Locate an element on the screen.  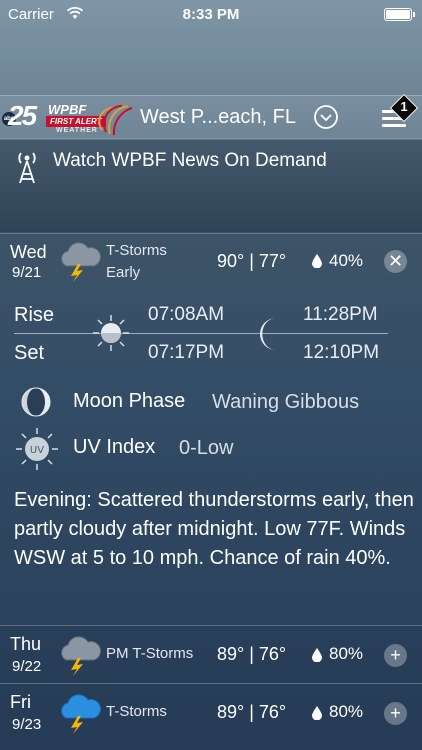
moon-phase-row: Moon Phase Waning Gibbous is located at coordinates (211, 404).